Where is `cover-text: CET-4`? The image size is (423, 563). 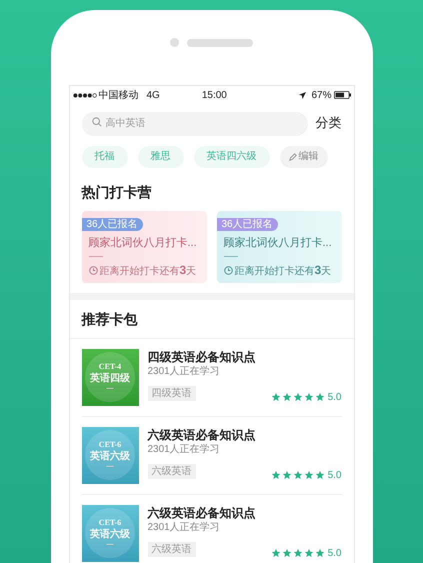
cover-text: CET-4 is located at coordinates (110, 367).